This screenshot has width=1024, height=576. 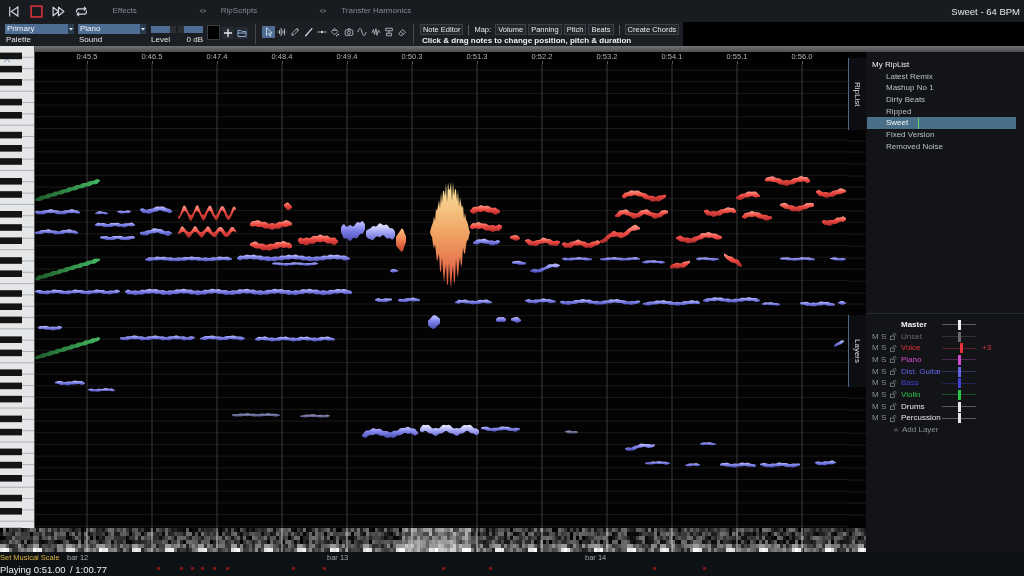 What do you see at coordinates (916, 430) in the screenshot?
I see `add-layer-button: Add Layer` at bounding box center [916, 430].